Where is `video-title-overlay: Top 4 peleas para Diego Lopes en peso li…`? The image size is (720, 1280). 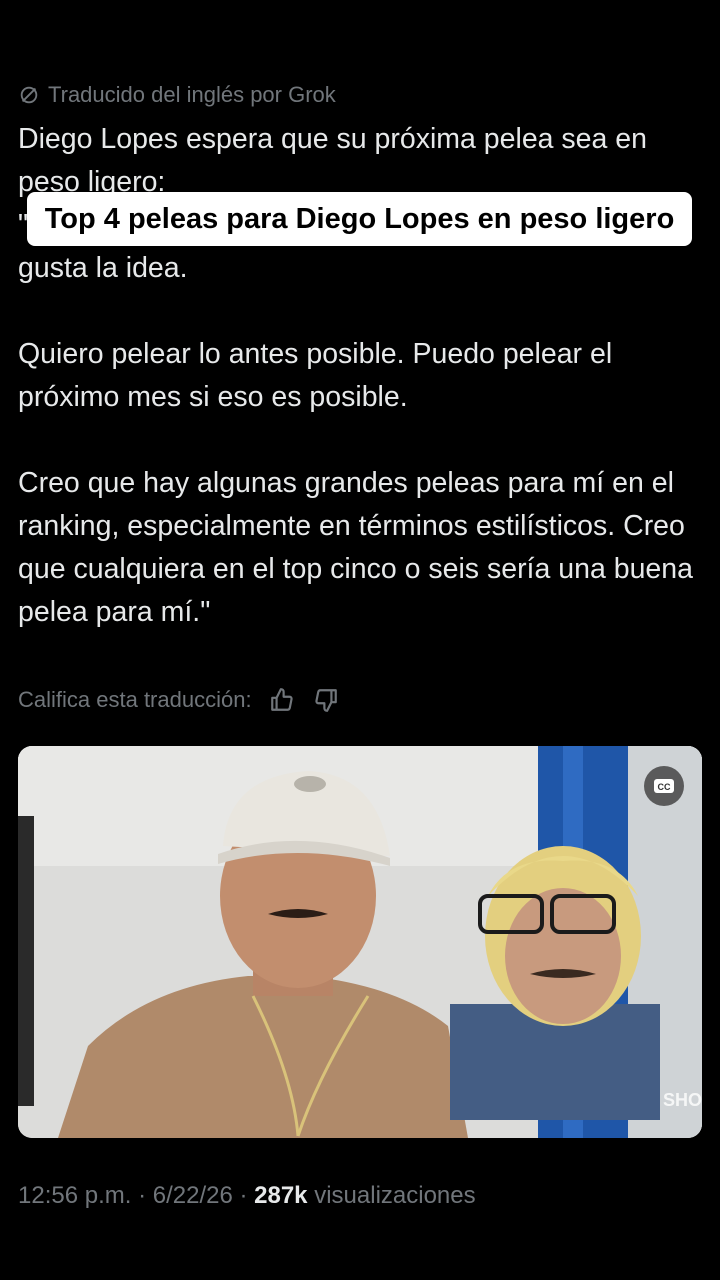
video-title-overlay: Top 4 peleas para Diego Lopes en peso li… is located at coordinates (359, 219).